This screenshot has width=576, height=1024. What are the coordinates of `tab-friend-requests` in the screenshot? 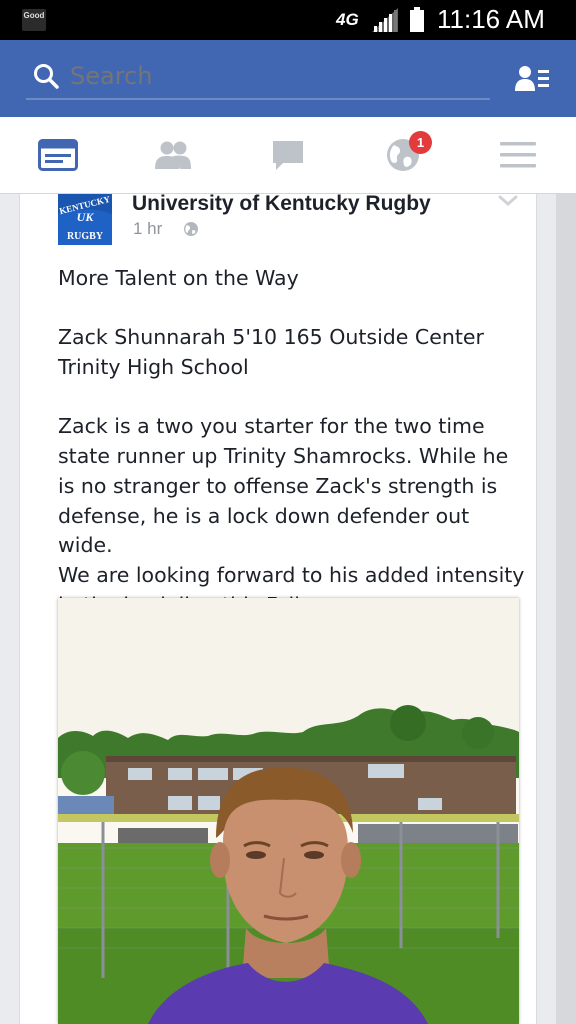 It's located at (173, 155).